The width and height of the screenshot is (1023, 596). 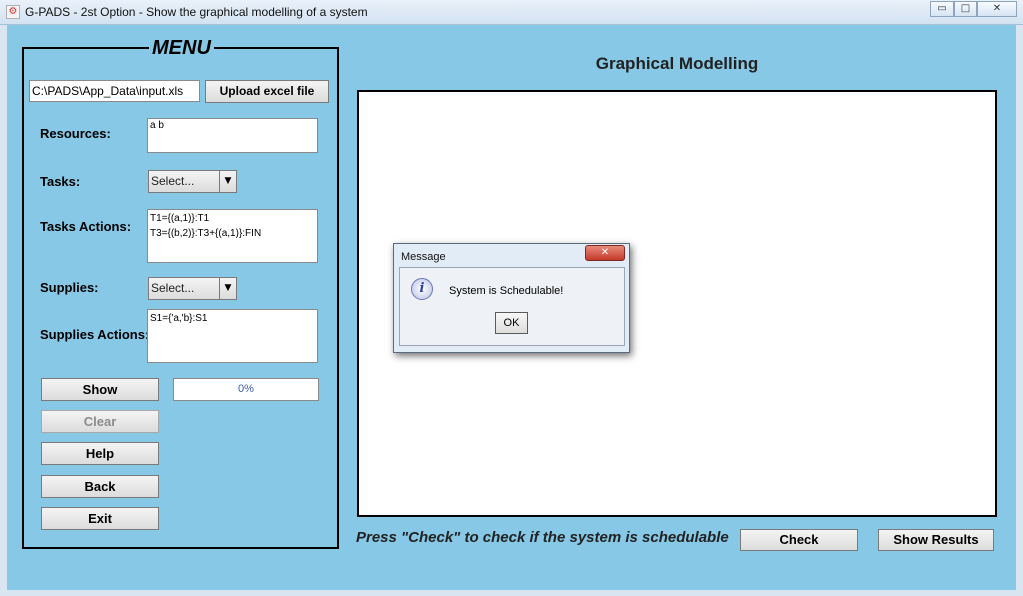 I want to click on app-icon: ⚙, so click(x=13, y=12).